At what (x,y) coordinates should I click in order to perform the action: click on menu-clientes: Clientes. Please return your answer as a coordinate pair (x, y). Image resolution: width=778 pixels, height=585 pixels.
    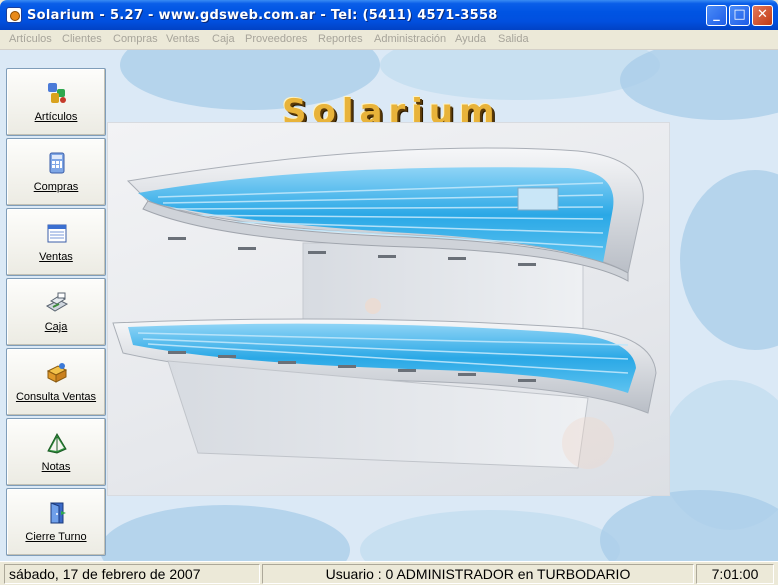
    Looking at the image, I should click on (82, 39).